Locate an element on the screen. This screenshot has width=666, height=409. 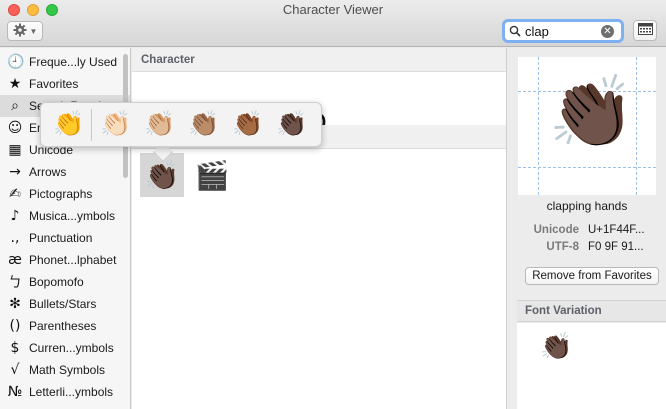
square-root-icon: √ is located at coordinates (15, 370).